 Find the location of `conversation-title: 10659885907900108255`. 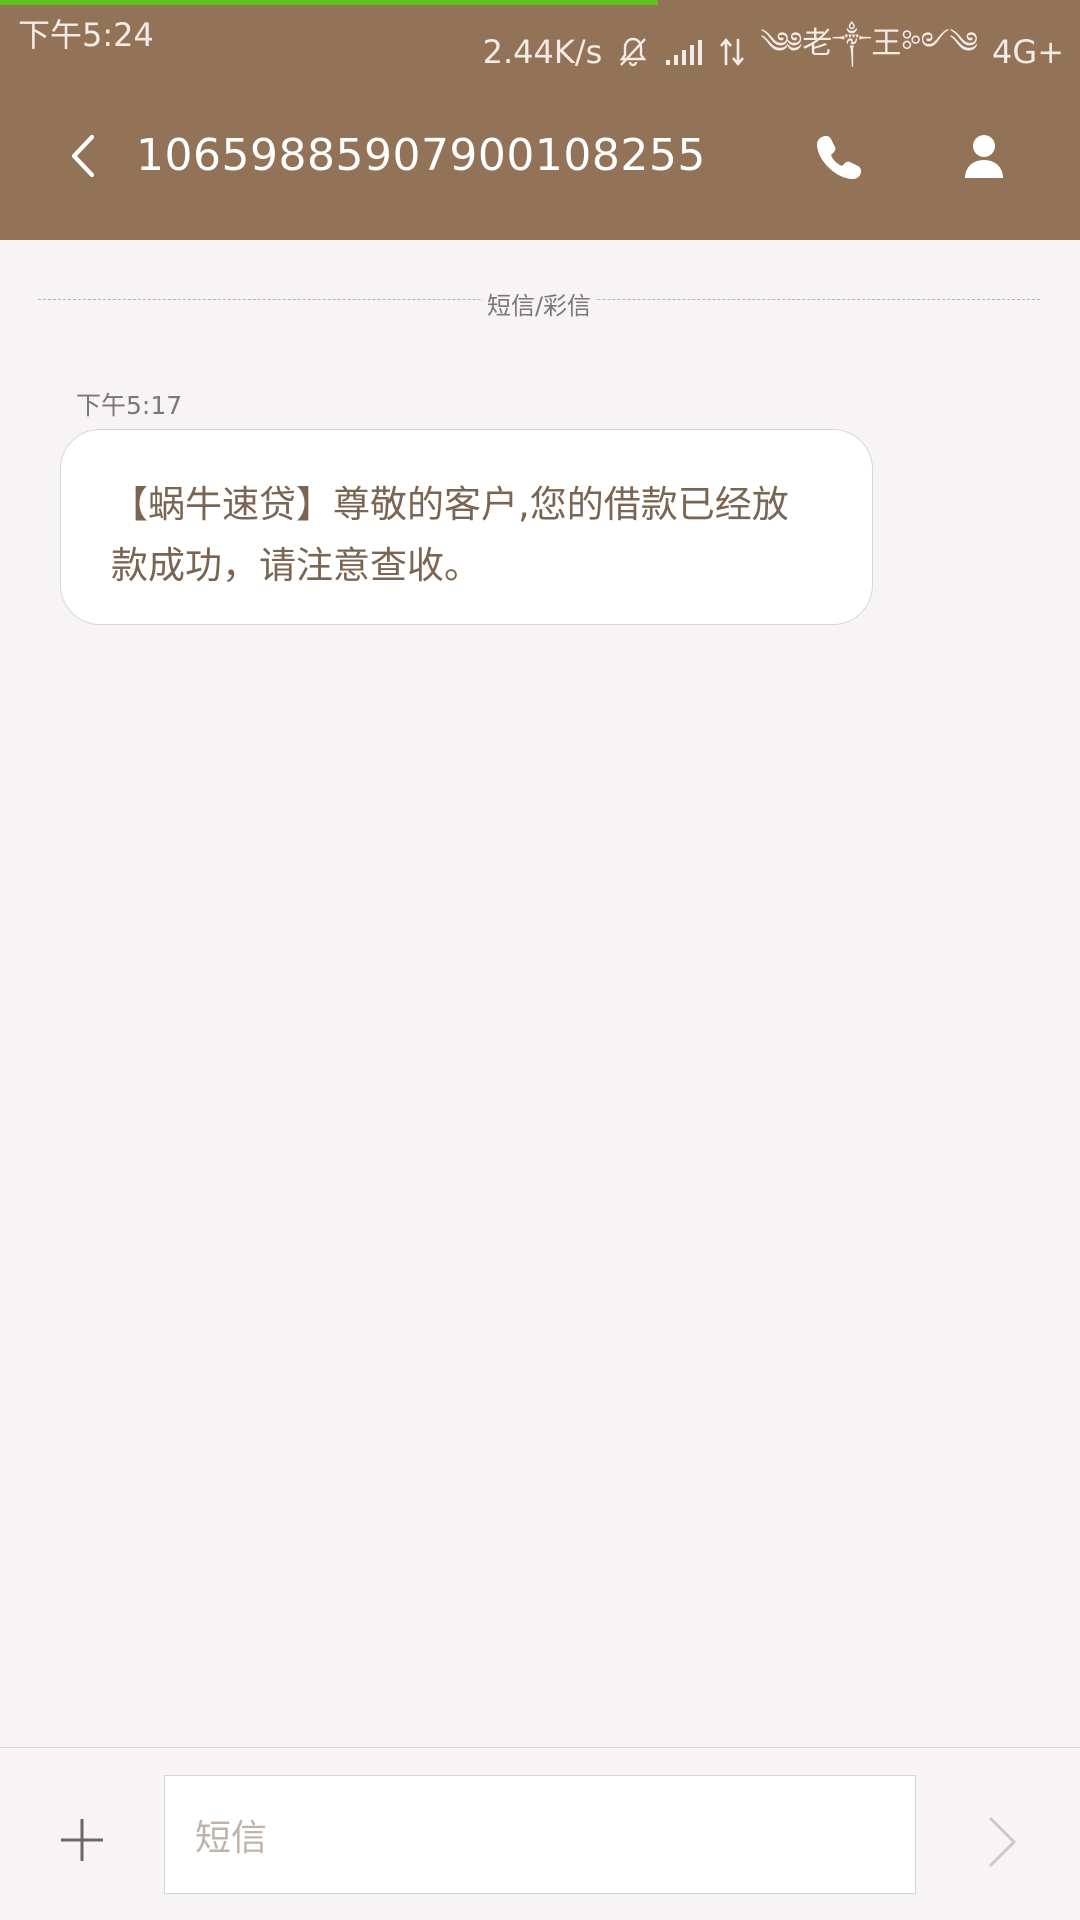

conversation-title: 10659885907900108255 is located at coordinates (421, 155).